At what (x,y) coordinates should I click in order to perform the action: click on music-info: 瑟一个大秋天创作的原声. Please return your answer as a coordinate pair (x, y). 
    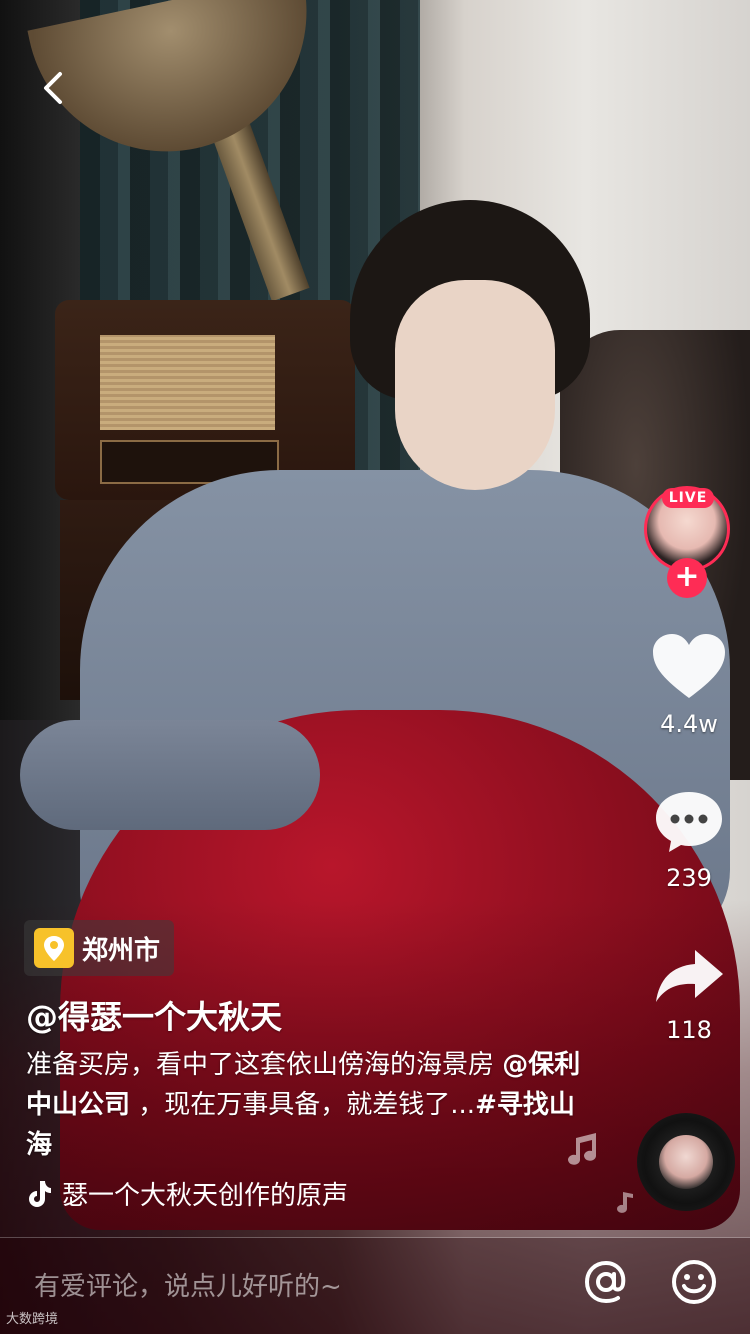
    Looking at the image, I should click on (187, 1193).